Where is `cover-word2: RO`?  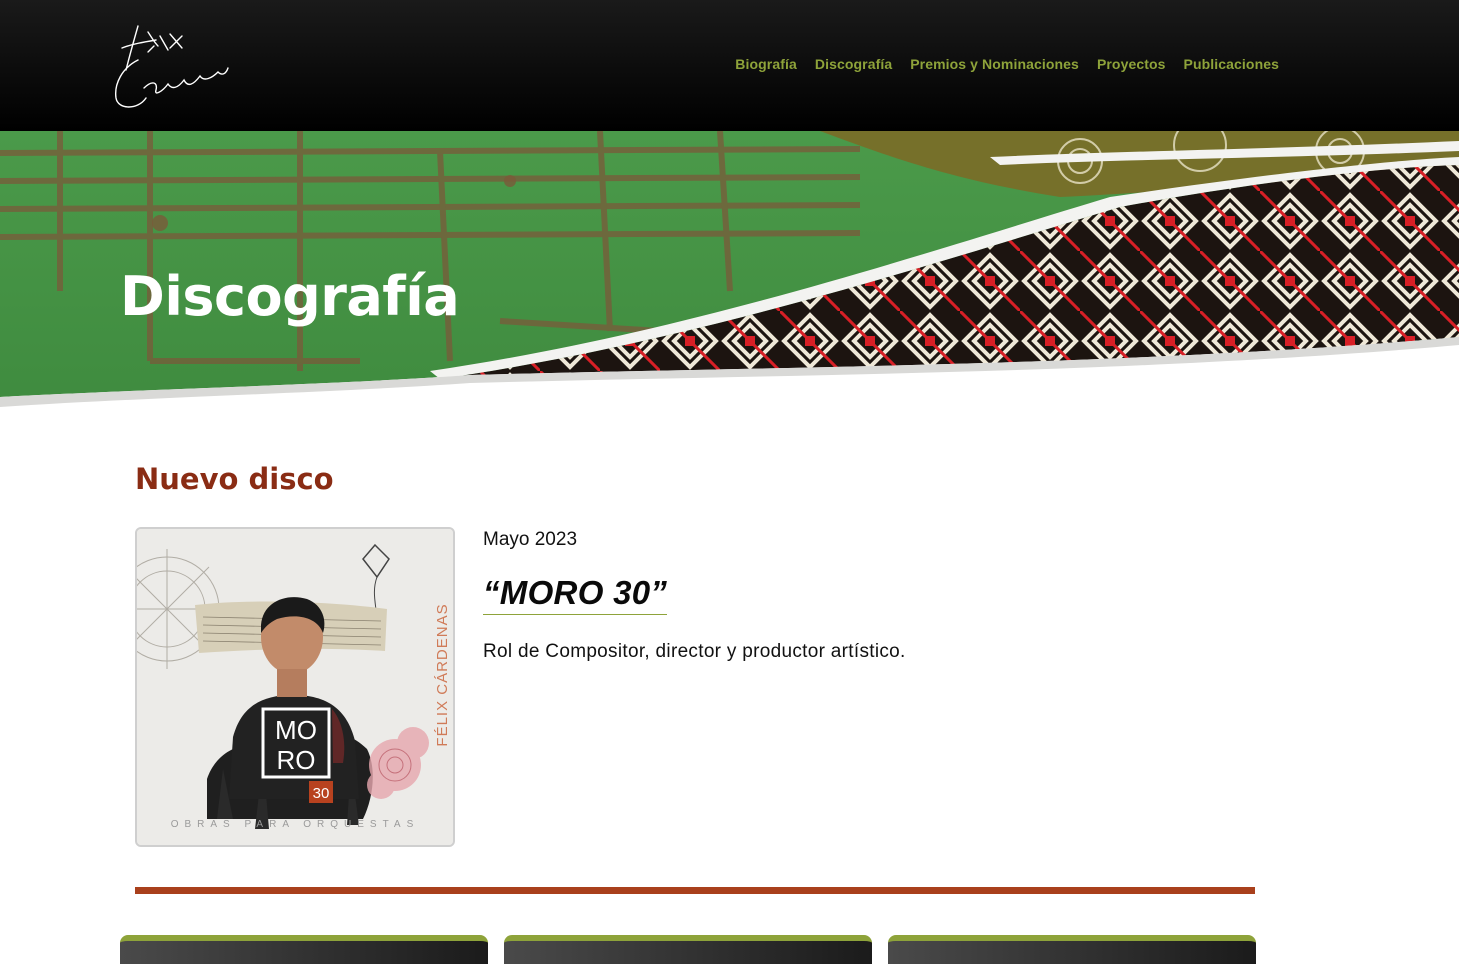 cover-word2: RO is located at coordinates (296, 760).